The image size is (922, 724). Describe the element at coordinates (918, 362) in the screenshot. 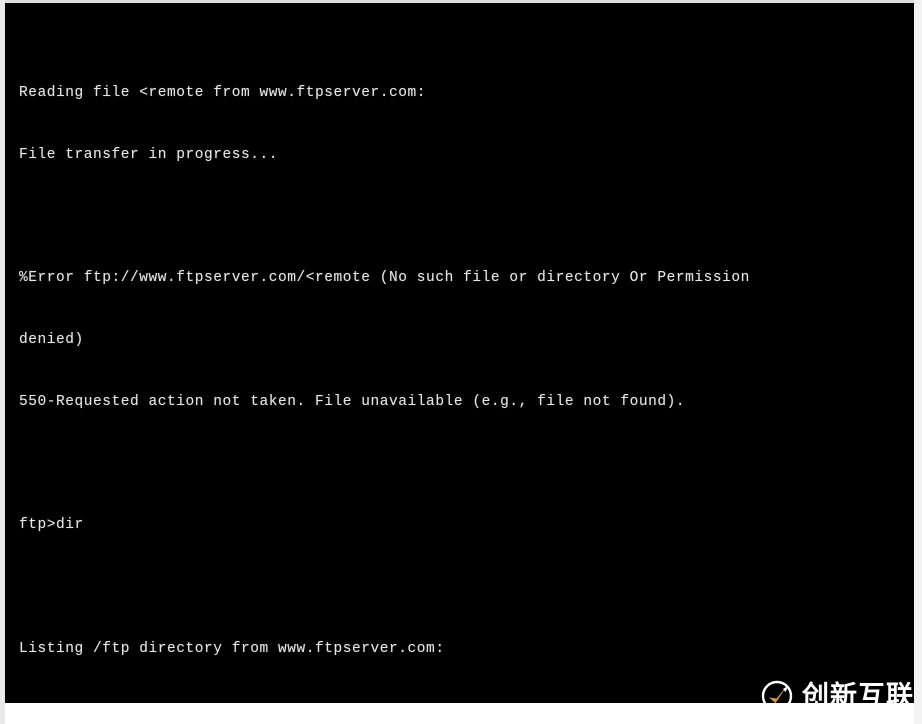

I see `window-frame-right-edge` at that location.